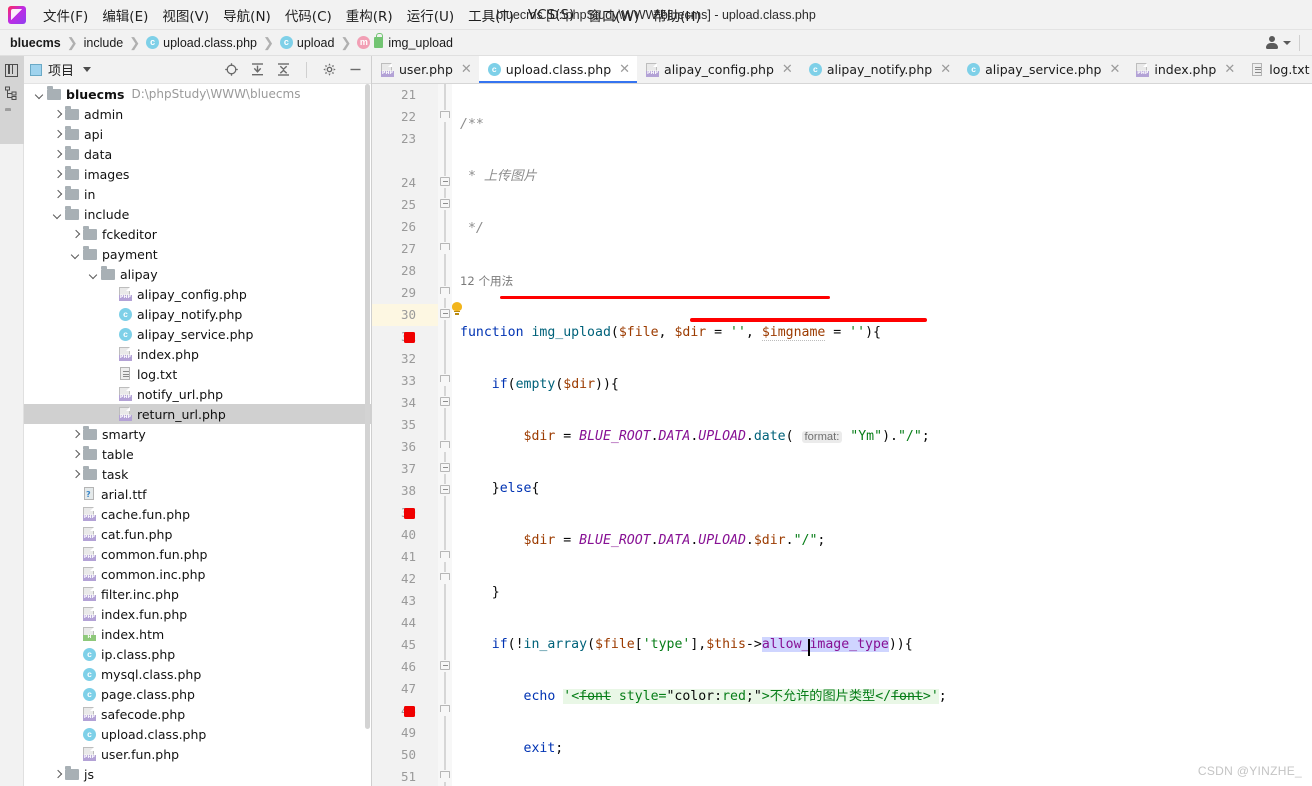 The height and width of the screenshot is (786, 1312). Describe the element at coordinates (198, 694) in the screenshot. I see `tree-item: c page.class.php` at that location.